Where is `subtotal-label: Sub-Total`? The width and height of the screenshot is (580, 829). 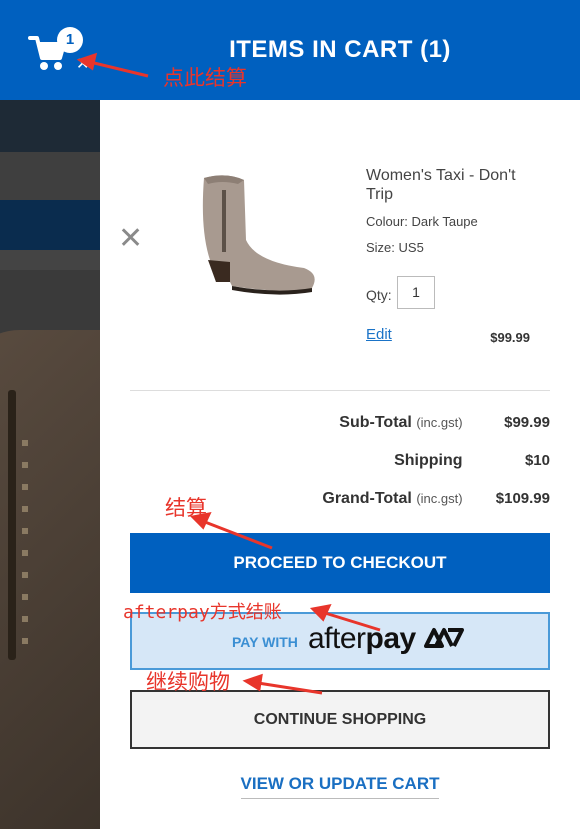
subtotal-label: Sub-Total is located at coordinates (375, 422).